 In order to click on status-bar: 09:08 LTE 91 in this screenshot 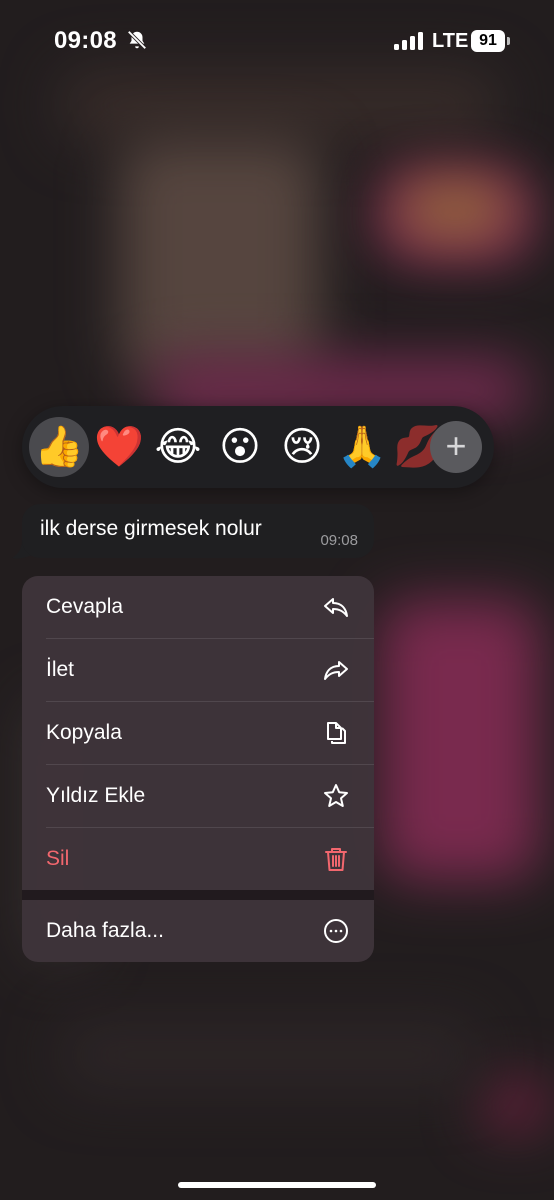, I will do `click(277, 42)`.